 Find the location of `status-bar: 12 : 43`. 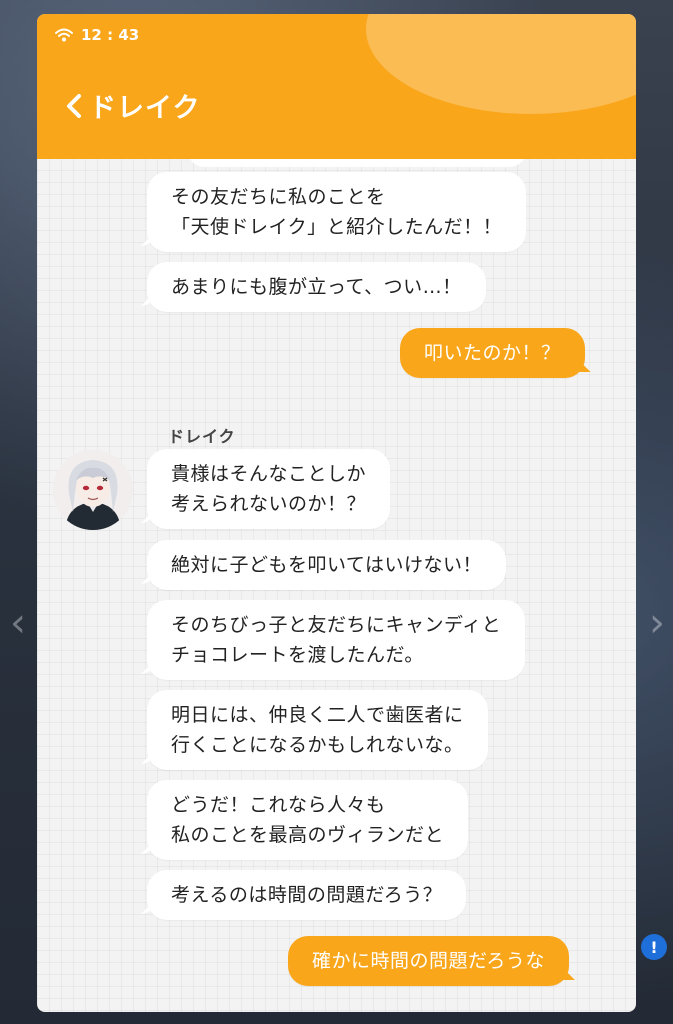

status-bar: 12 : 43 is located at coordinates (97, 35).